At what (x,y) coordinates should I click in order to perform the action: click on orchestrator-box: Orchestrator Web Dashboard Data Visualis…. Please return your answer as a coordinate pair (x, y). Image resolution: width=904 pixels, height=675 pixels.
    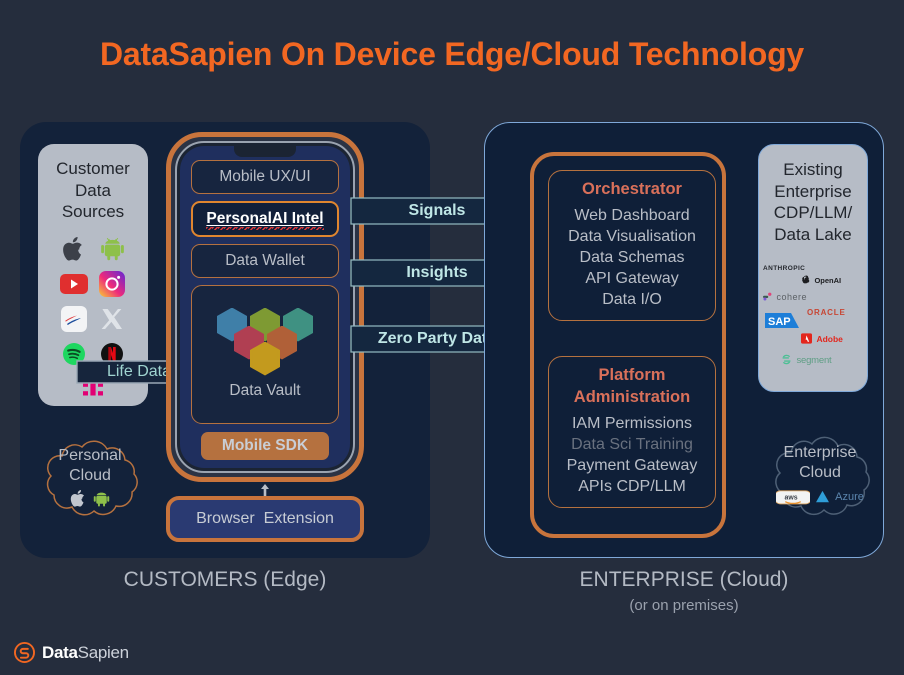
    Looking at the image, I should click on (632, 245).